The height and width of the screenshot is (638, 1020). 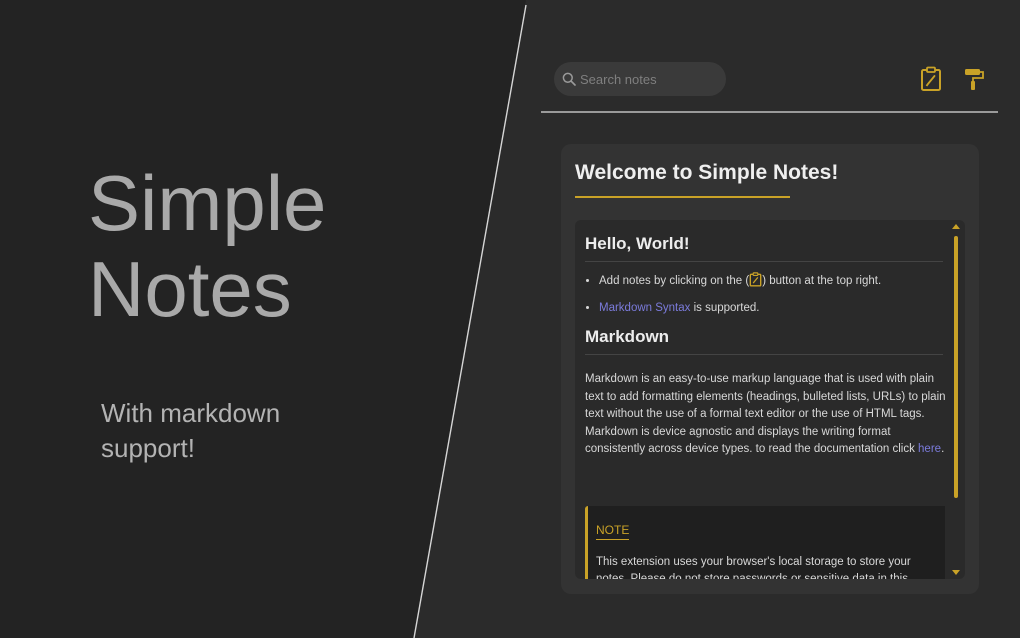 What do you see at coordinates (644, 308) in the screenshot?
I see `markdown-syntax-link: Markdown Syntax` at bounding box center [644, 308].